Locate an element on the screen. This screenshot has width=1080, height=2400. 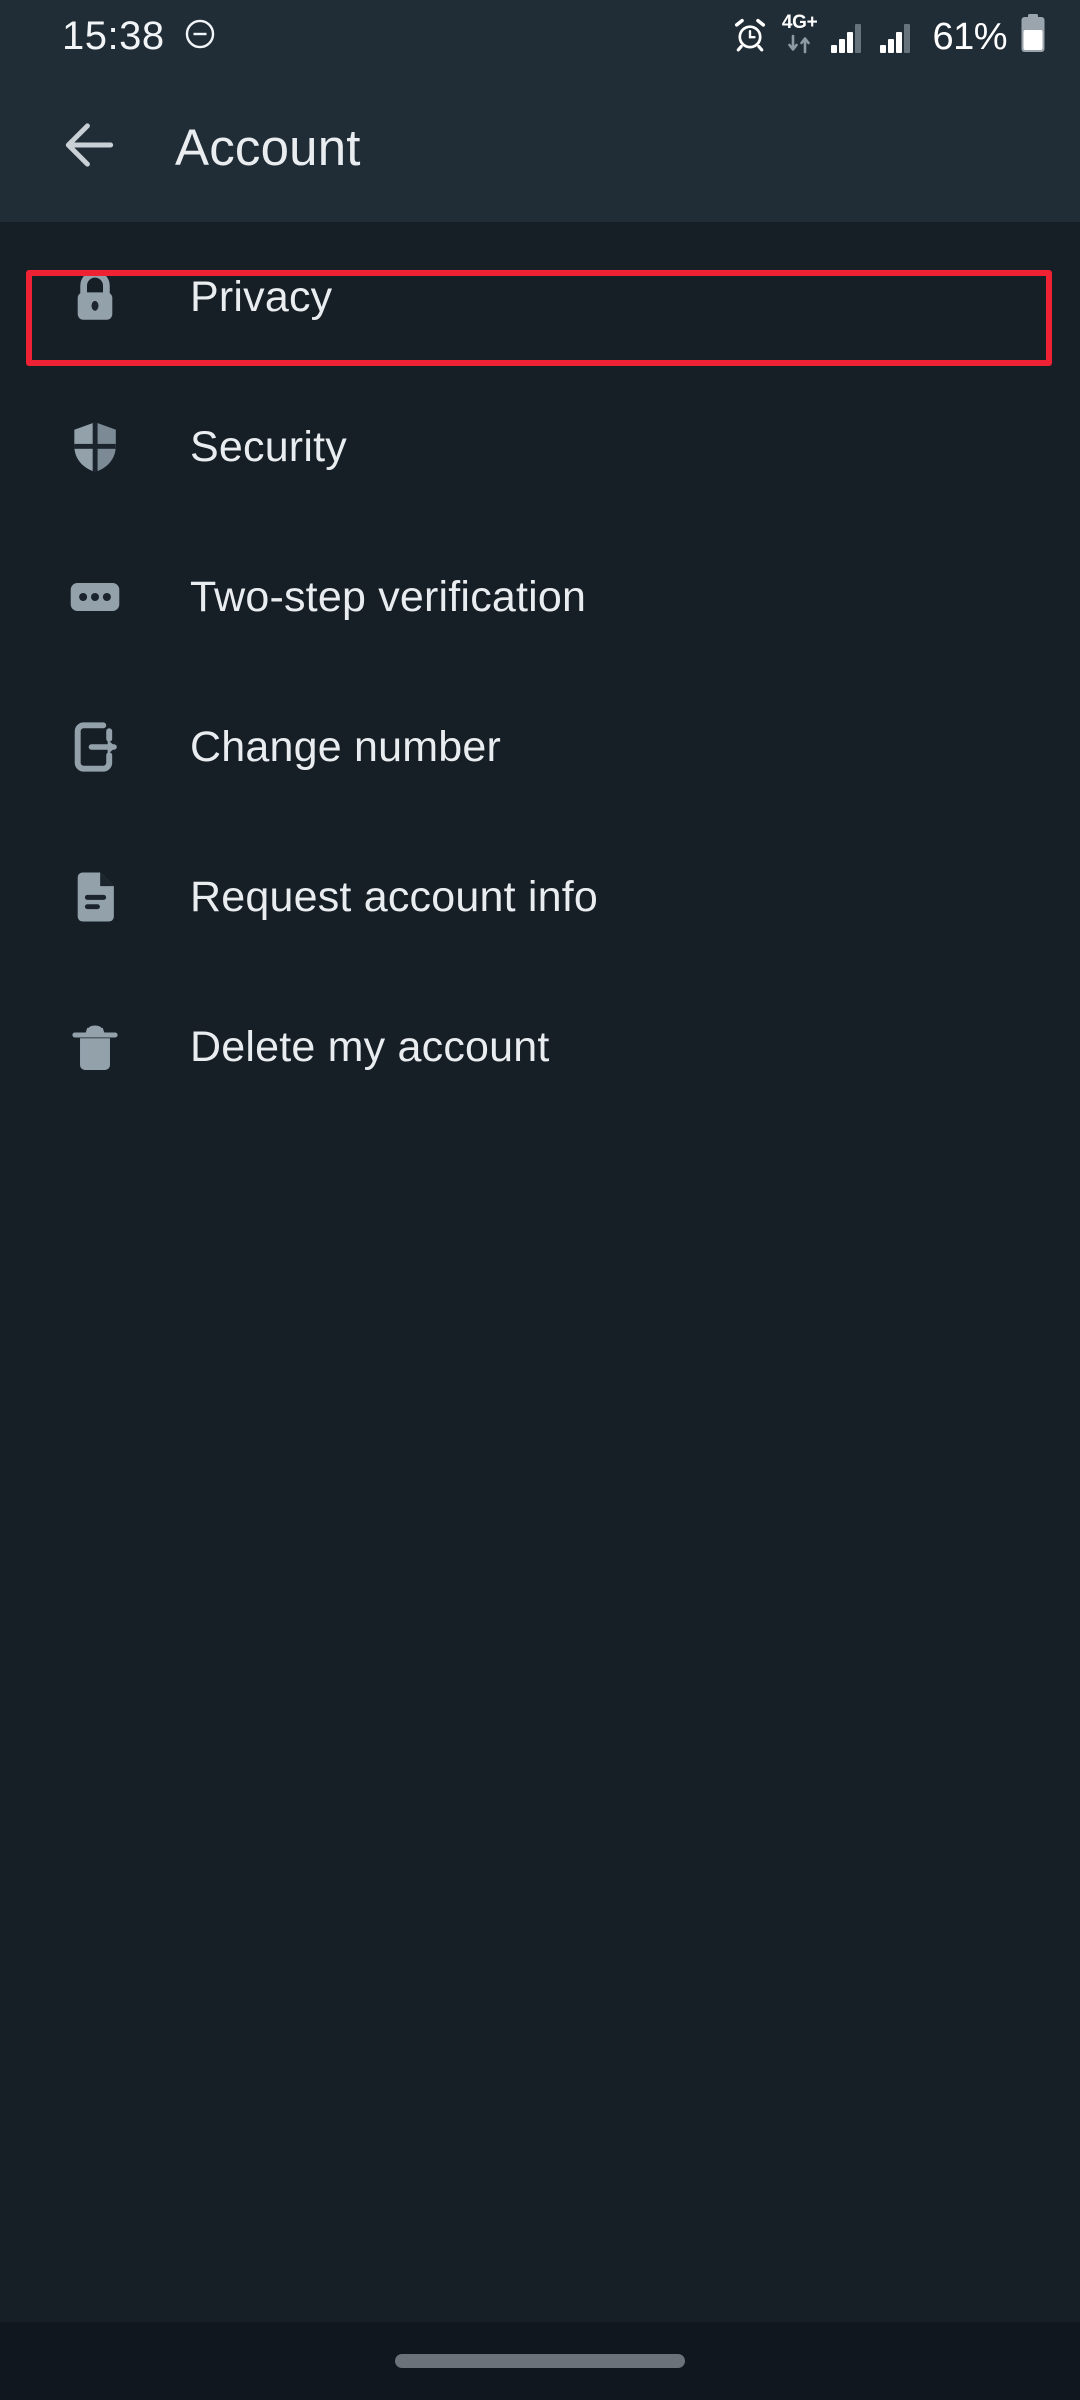
status-bar-left: 15:38 is located at coordinates (139, 36).